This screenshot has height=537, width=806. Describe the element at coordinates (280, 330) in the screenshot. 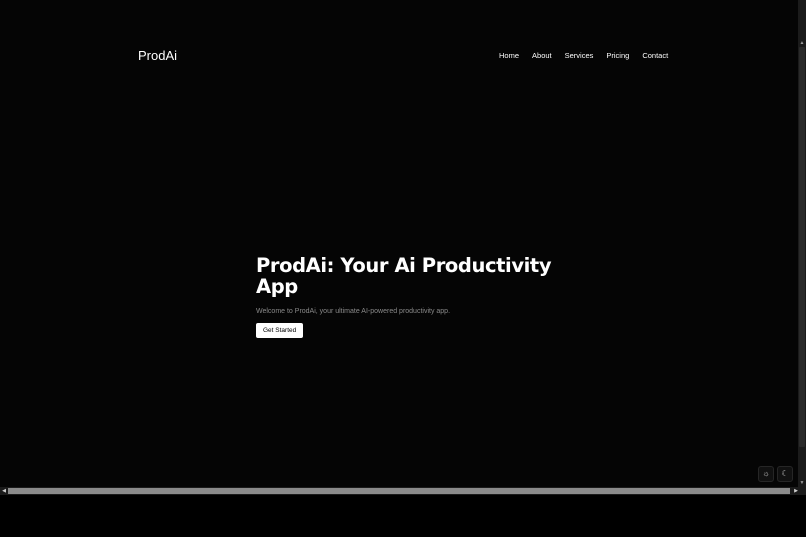

I see `get-started-button: Get Started` at that location.